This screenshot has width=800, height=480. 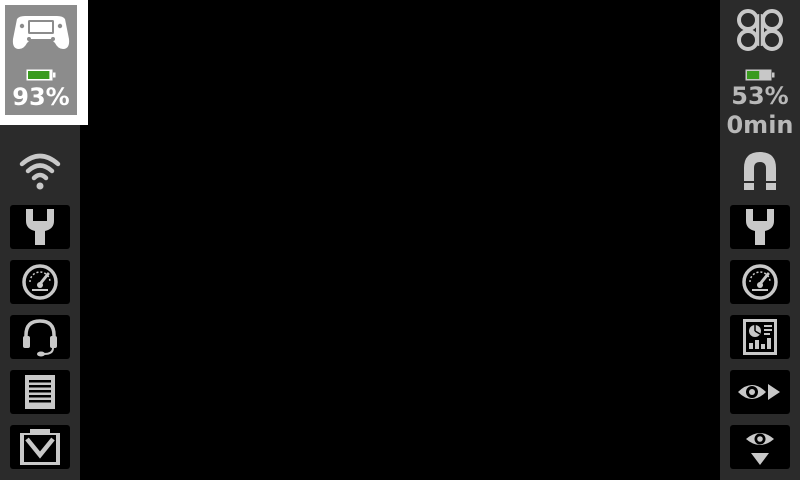 I want to click on quadcopter-icon, so click(x=760, y=30).